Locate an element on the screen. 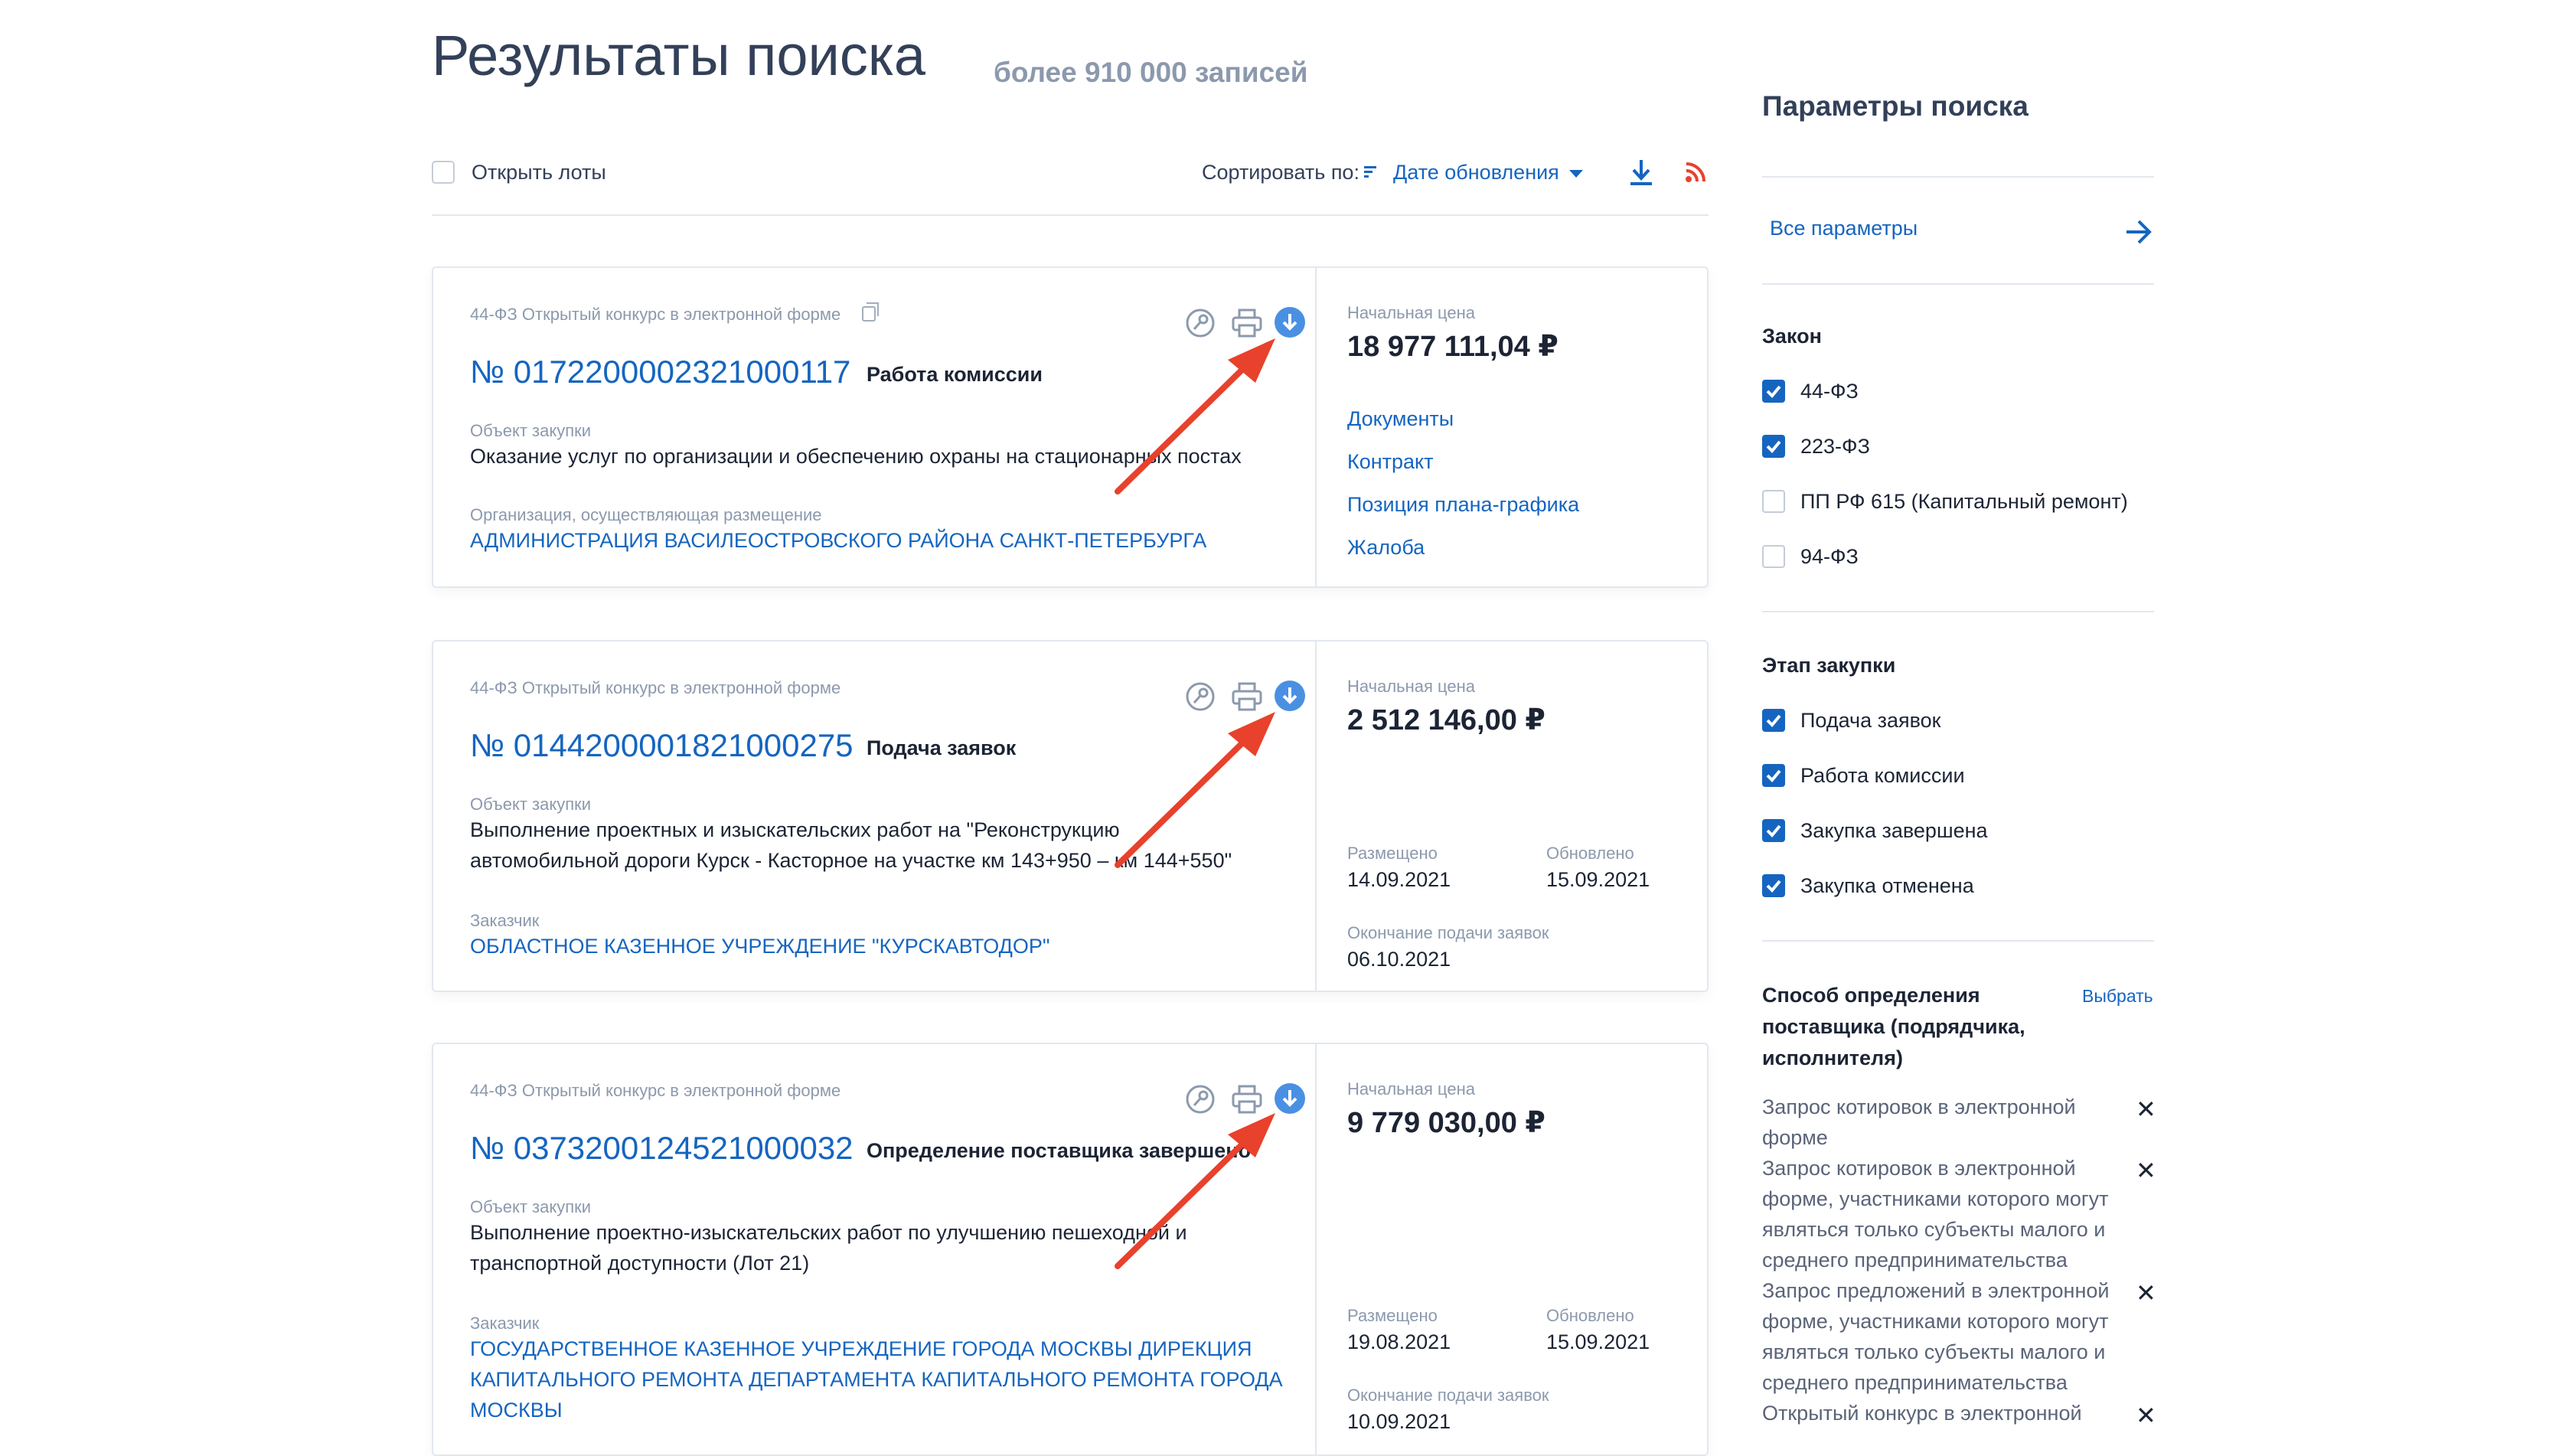 The height and width of the screenshot is (1456, 2572). sort-dropdown: Дате обновления is located at coordinates (1476, 172).